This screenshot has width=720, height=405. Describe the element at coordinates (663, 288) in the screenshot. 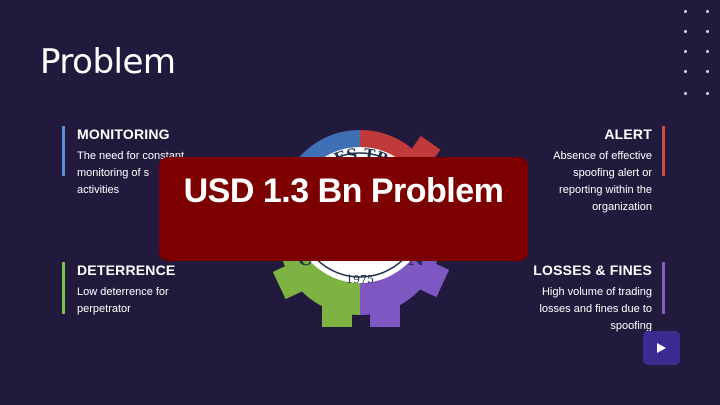

I see `losses-accent-bar` at that location.